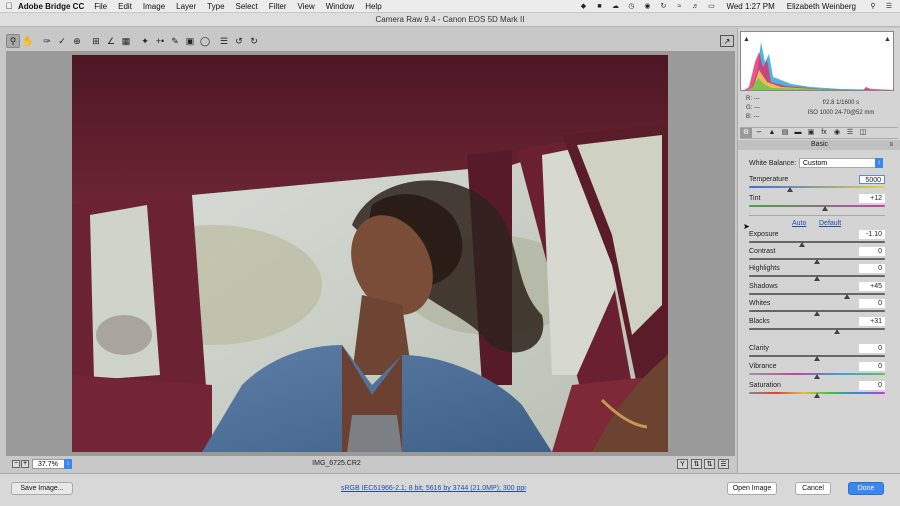 This screenshot has height=506, width=900. What do you see at coordinates (711, 6) in the screenshot?
I see `battery-icon: ▭` at bounding box center [711, 6].